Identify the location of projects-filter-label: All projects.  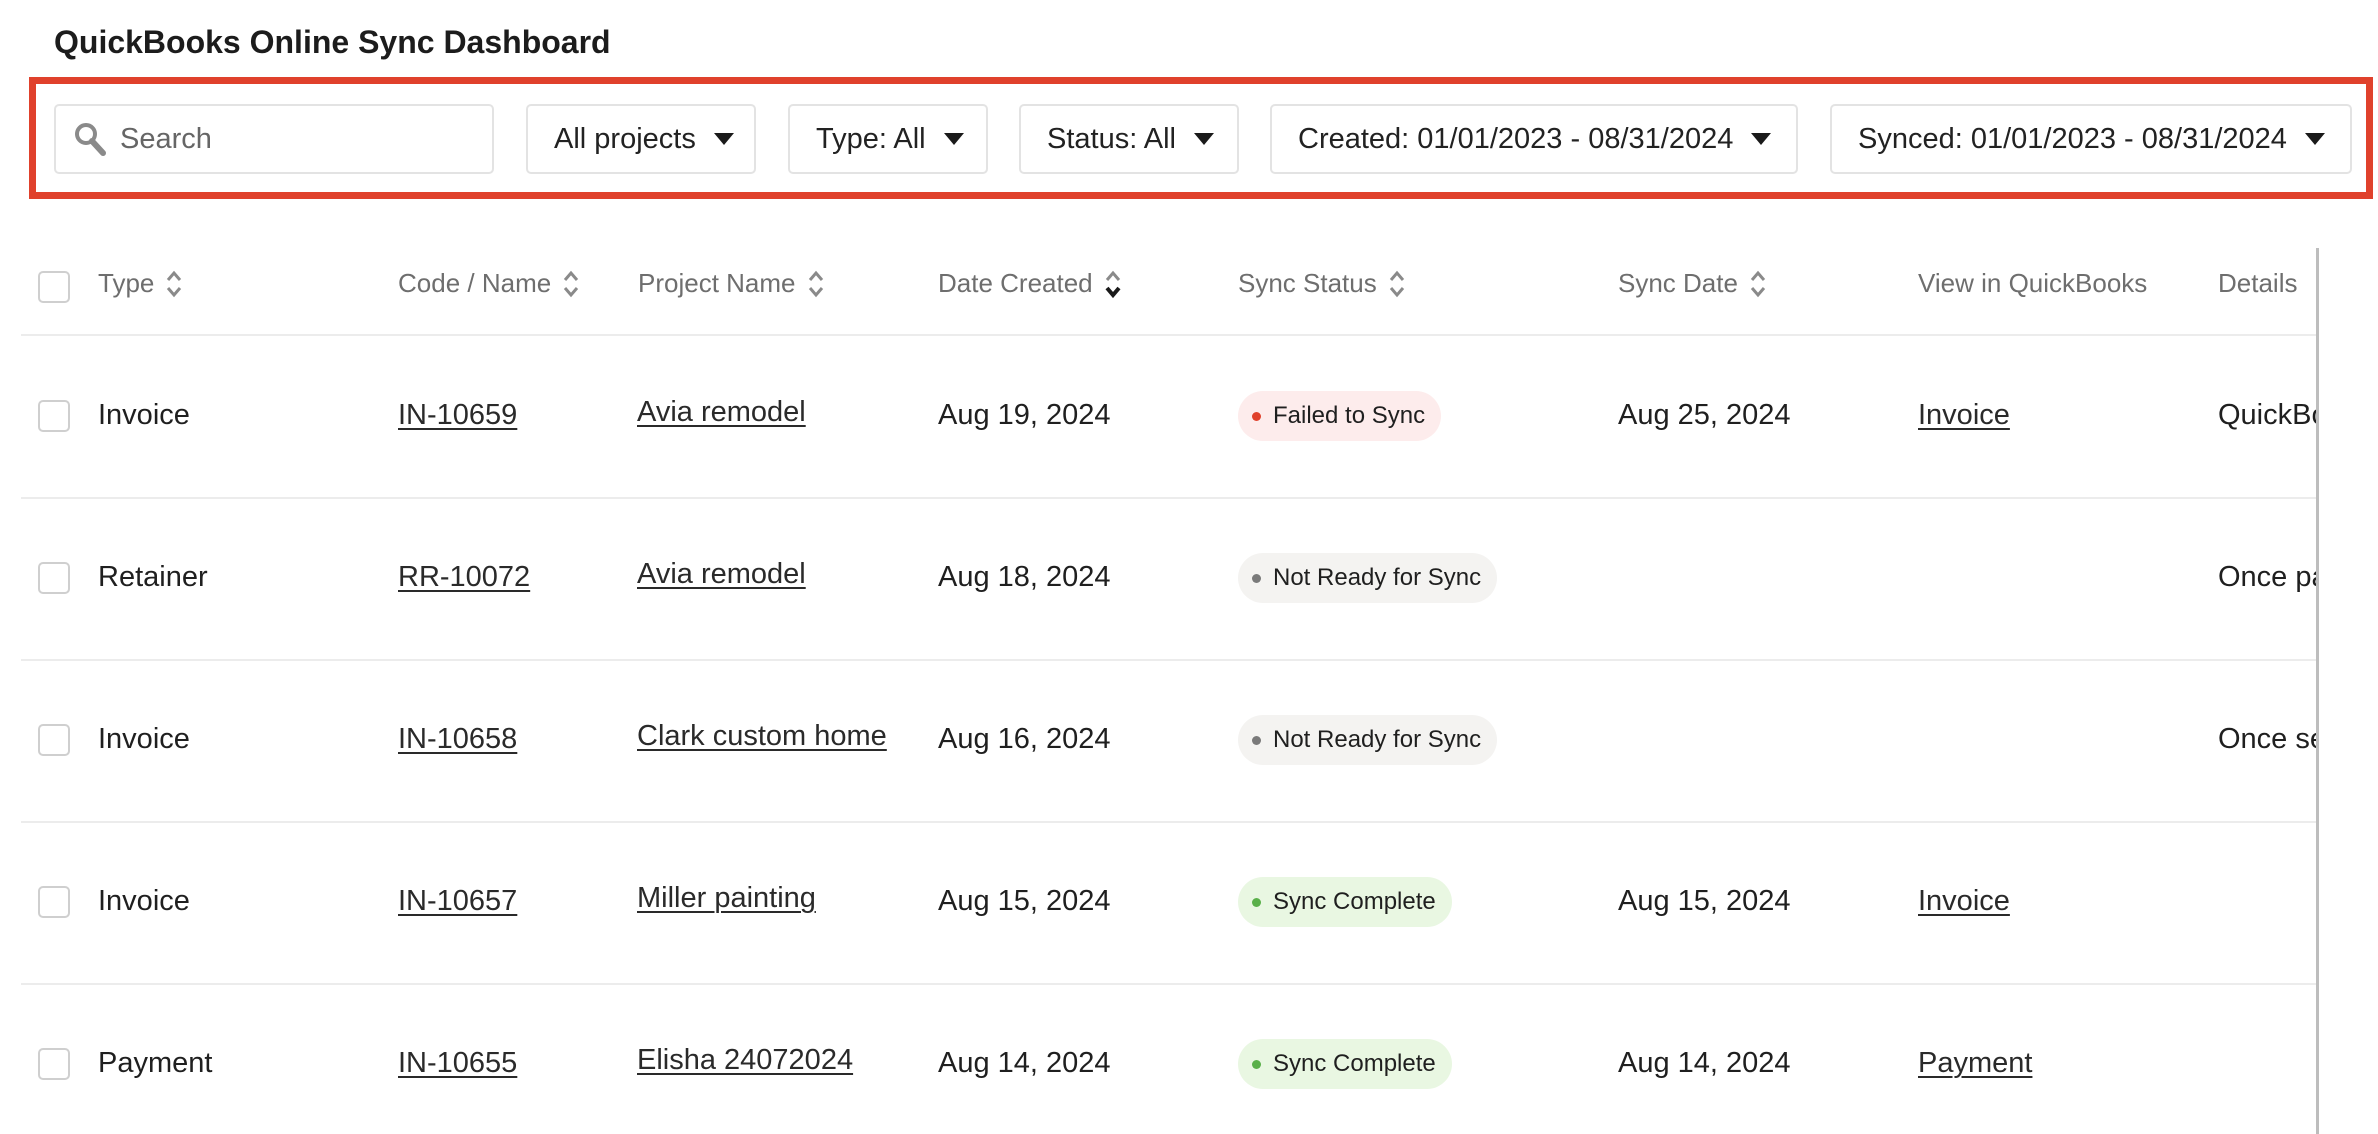
(625, 138).